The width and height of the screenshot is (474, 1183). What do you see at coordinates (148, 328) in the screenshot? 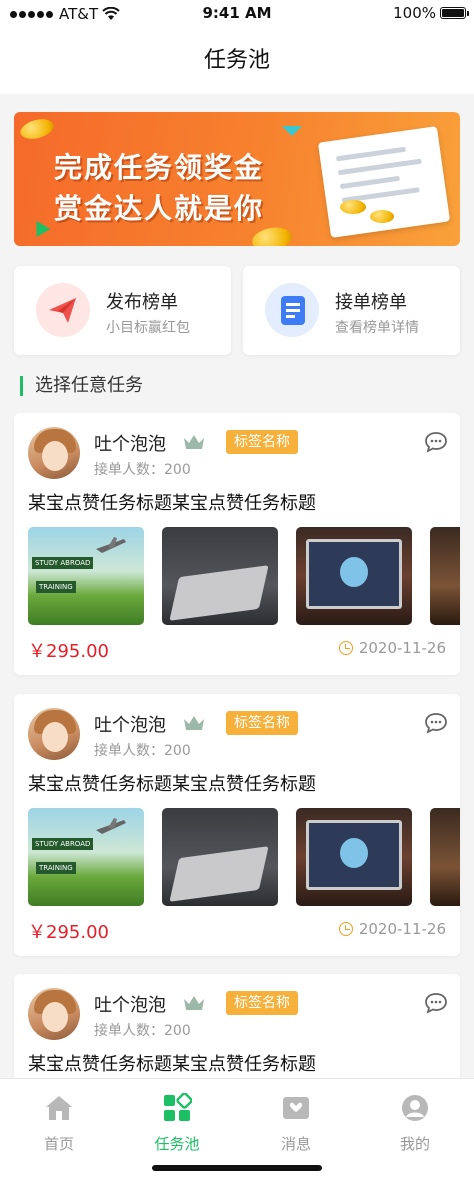
I see `publish-list-subtitle: 小目标赢红包` at bounding box center [148, 328].